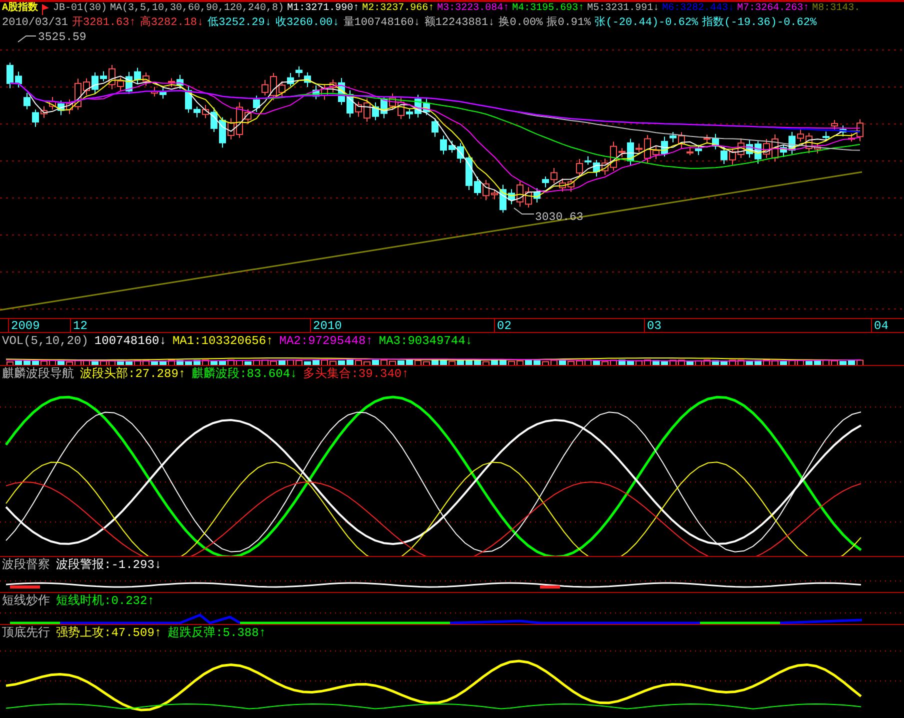 Image resolution: width=904 pixels, height=718 pixels. What do you see at coordinates (24, 326) in the screenshot?
I see `date-label: 2009` at bounding box center [24, 326].